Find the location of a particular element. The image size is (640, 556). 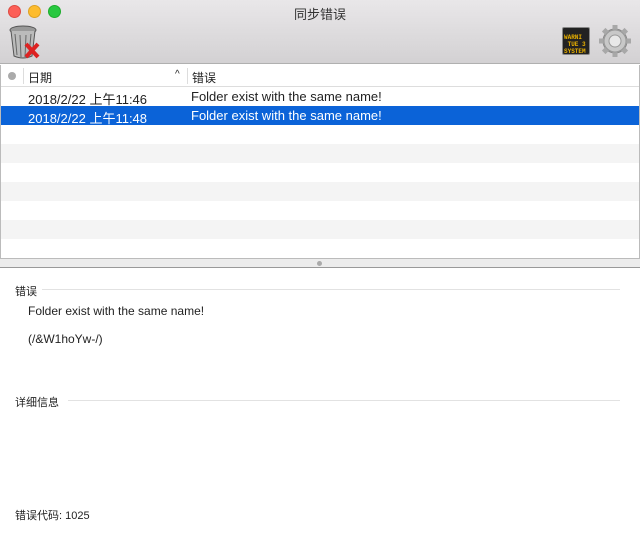

trash-with-x-icon is located at coordinates (24, 42).